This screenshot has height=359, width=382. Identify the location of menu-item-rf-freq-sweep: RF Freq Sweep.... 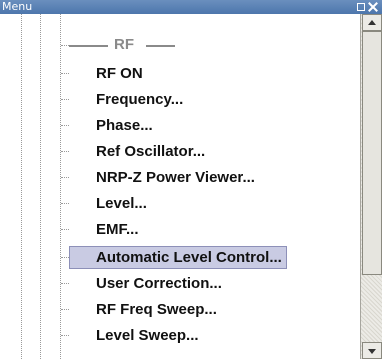
(205, 309).